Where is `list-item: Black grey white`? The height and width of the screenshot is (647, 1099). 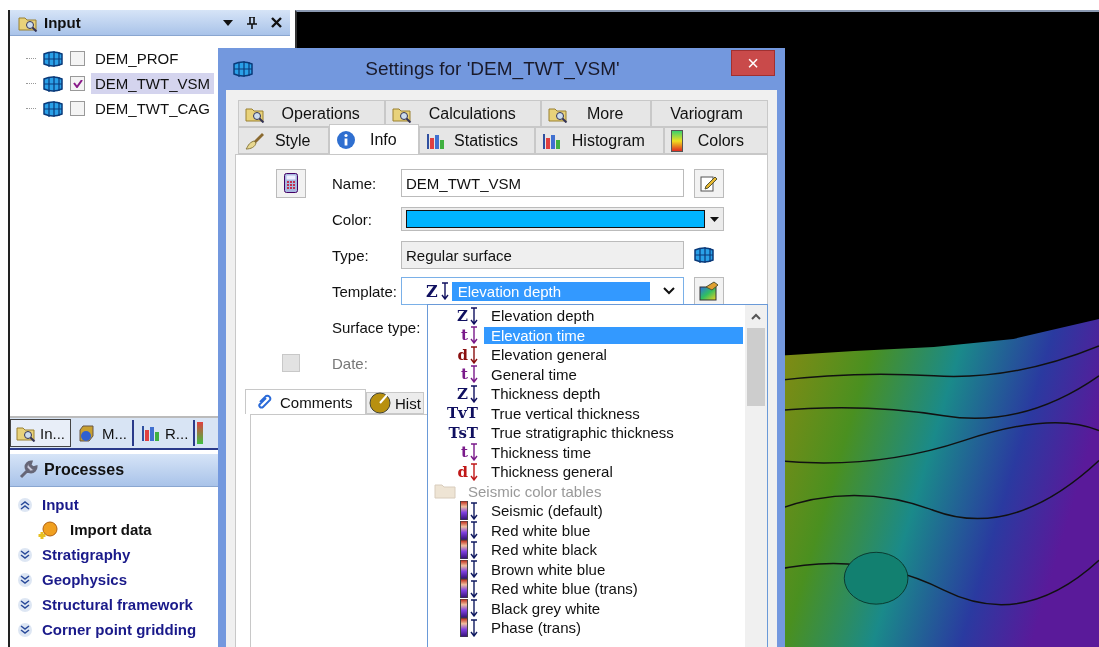
list-item: Black grey white is located at coordinates (546, 608).